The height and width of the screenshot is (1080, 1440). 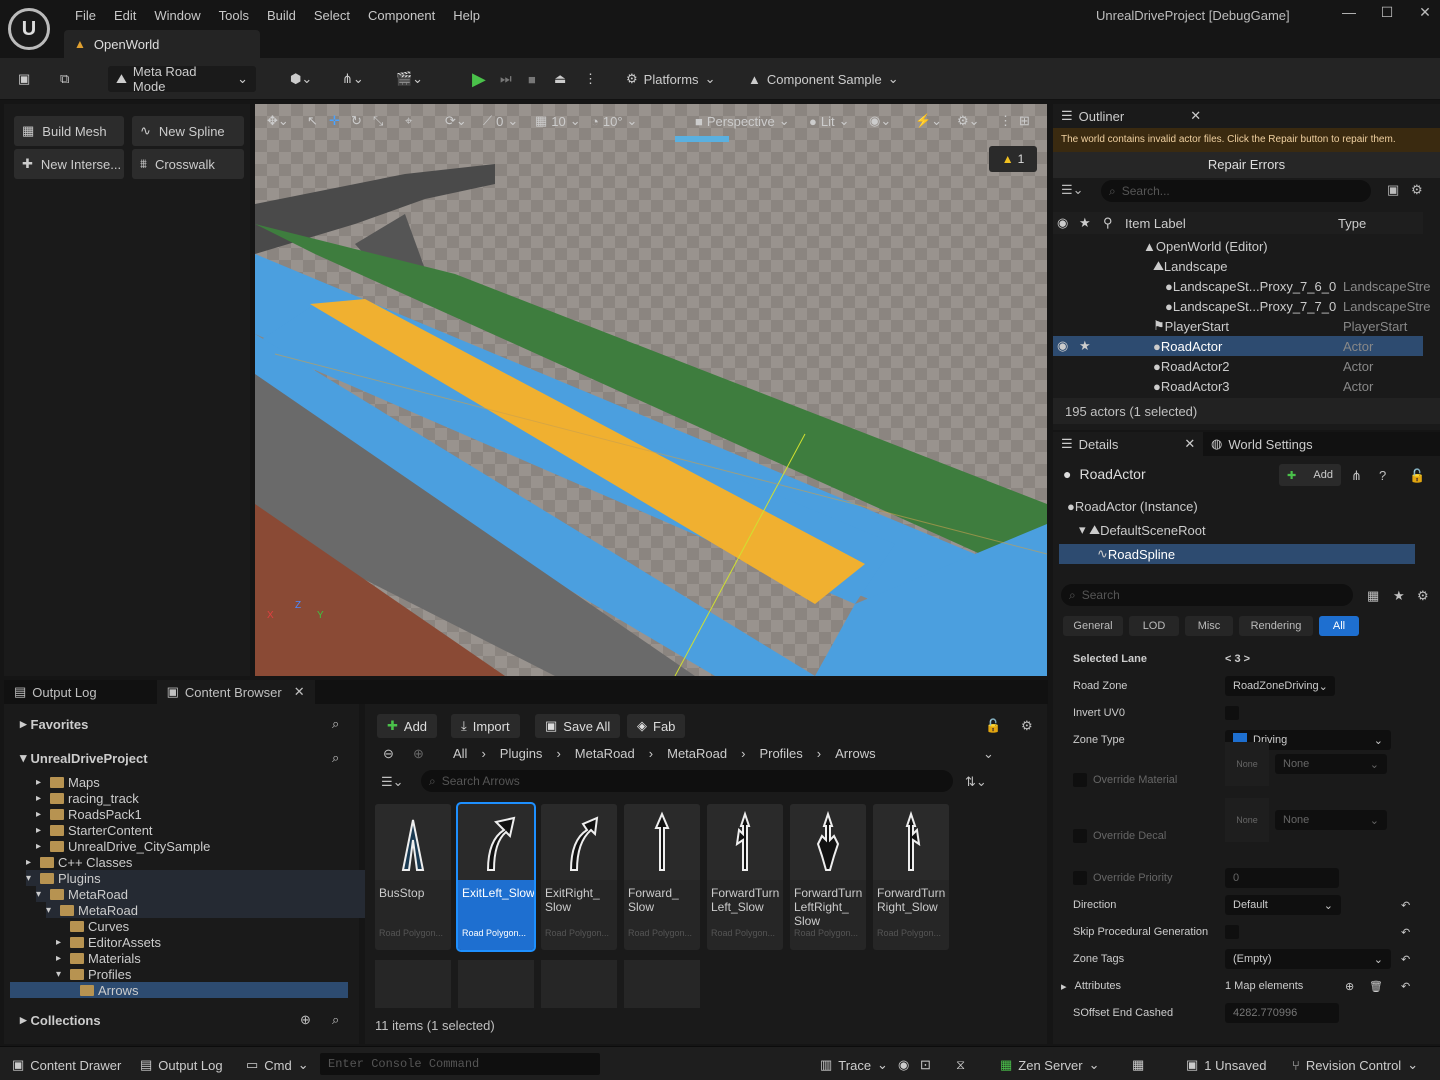 I want to click on visibility-icon: ◉, so click(x=1062, y=346).